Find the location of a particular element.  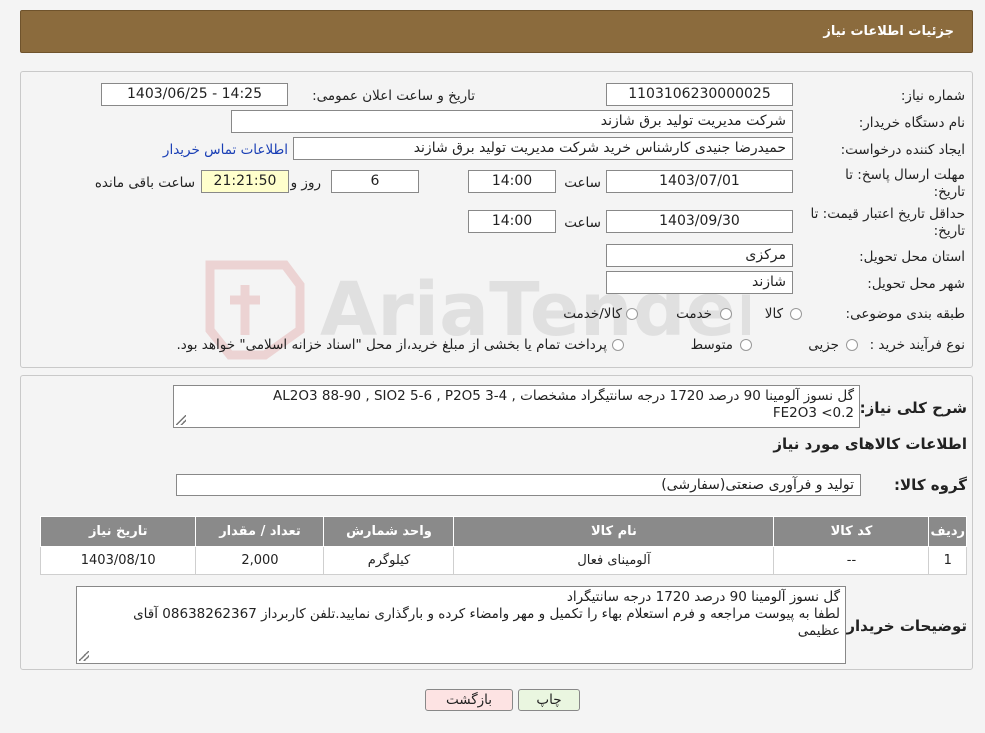

buyer-org-label: نام دستگاه خریدار: is located at coordinates (911, 123).